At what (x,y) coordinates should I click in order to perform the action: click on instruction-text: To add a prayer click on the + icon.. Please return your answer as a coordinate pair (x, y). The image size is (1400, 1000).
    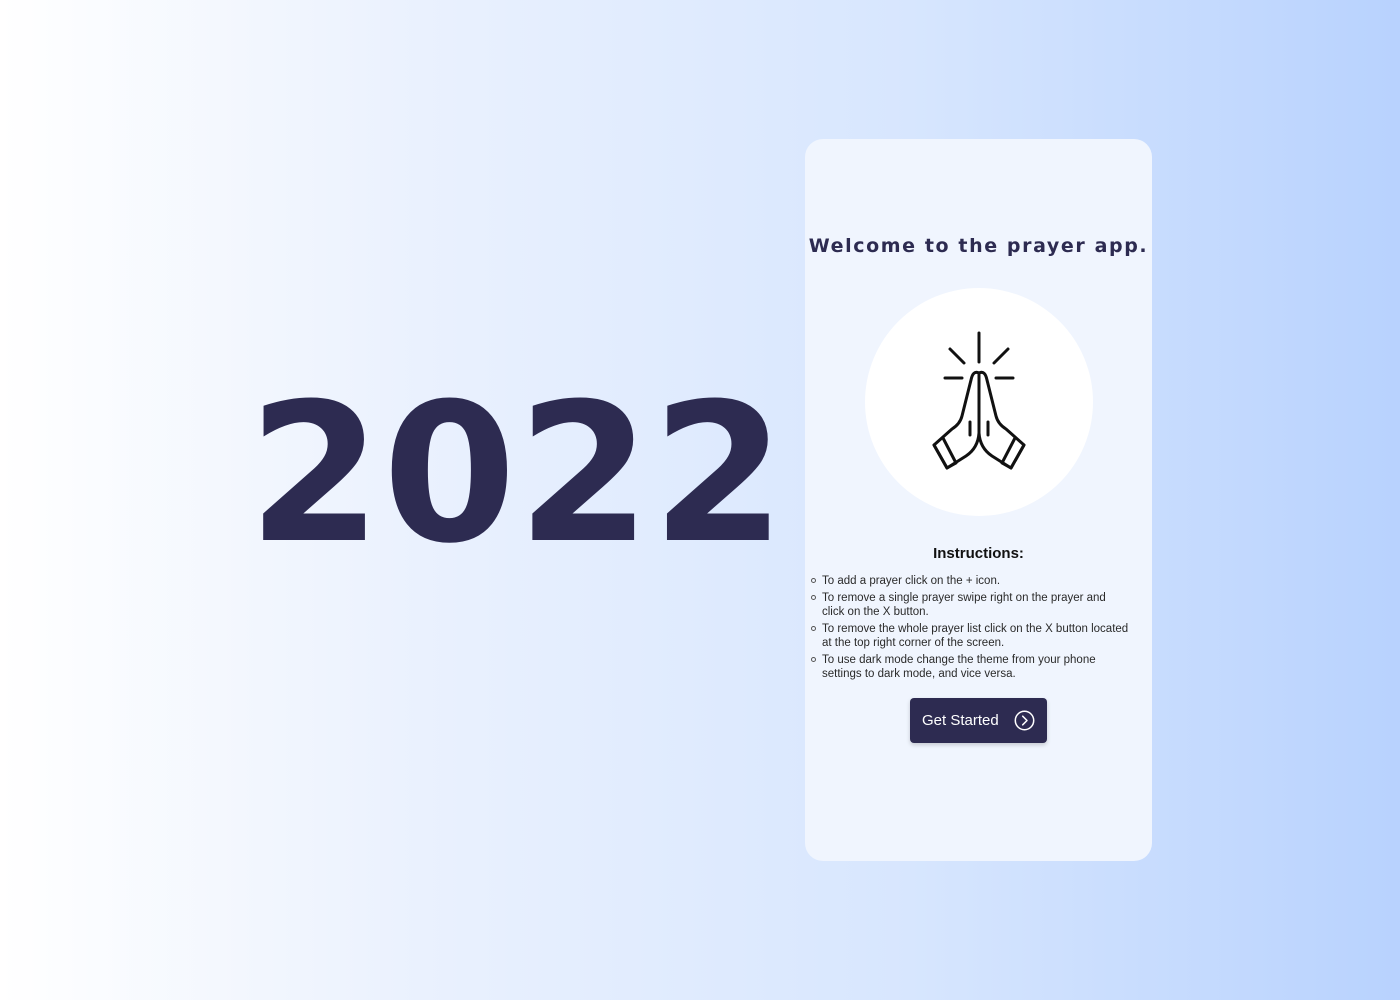
    Looking at the image, I should click on (911, 581).